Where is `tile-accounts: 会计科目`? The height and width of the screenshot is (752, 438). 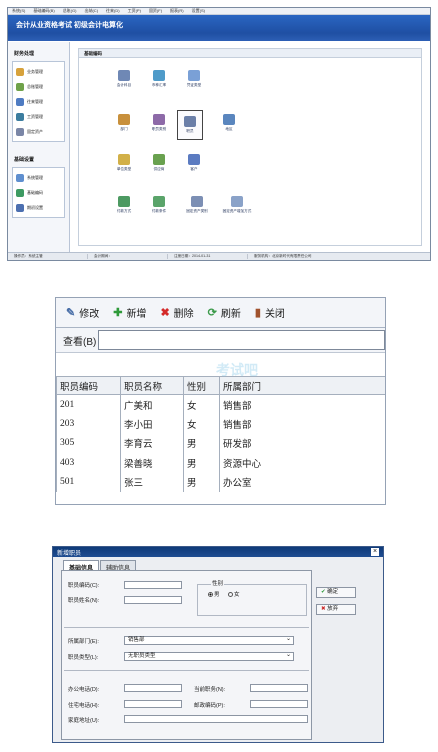 tile-accounts: 会计科目 is located at coordinates (124, 79).